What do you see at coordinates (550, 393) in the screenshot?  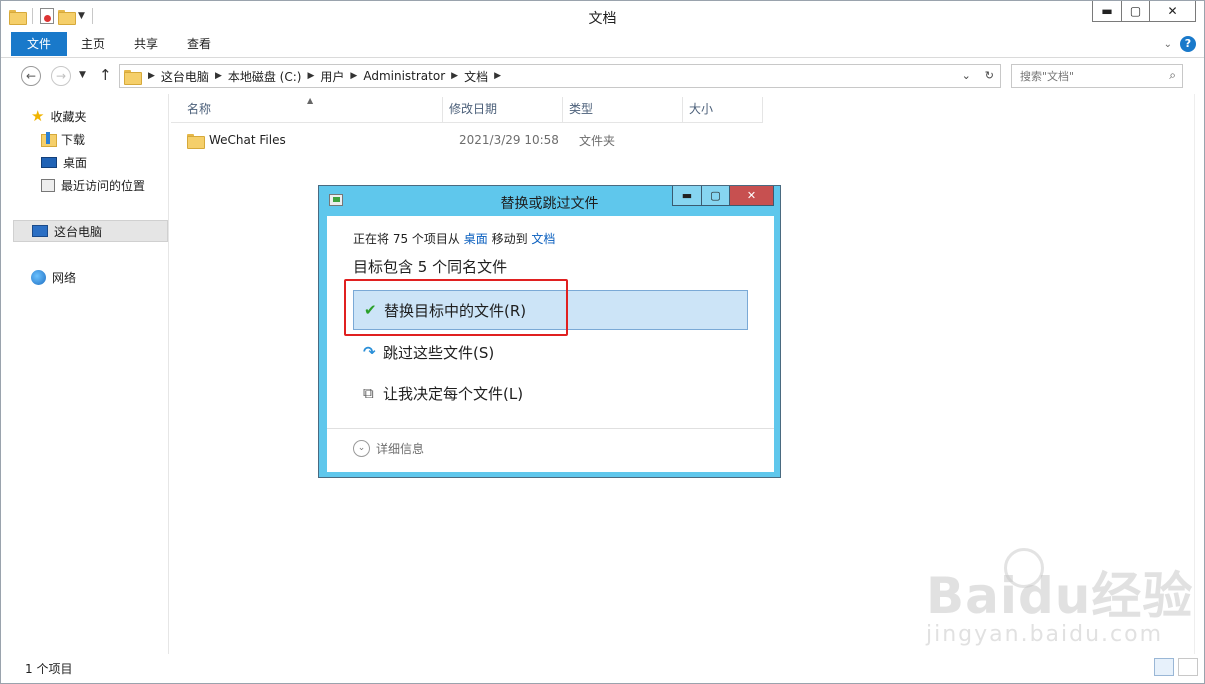 I see `decide-each-file-option: ⧉ 让我决定每个文件(L)` at bounding box center [550, 393].